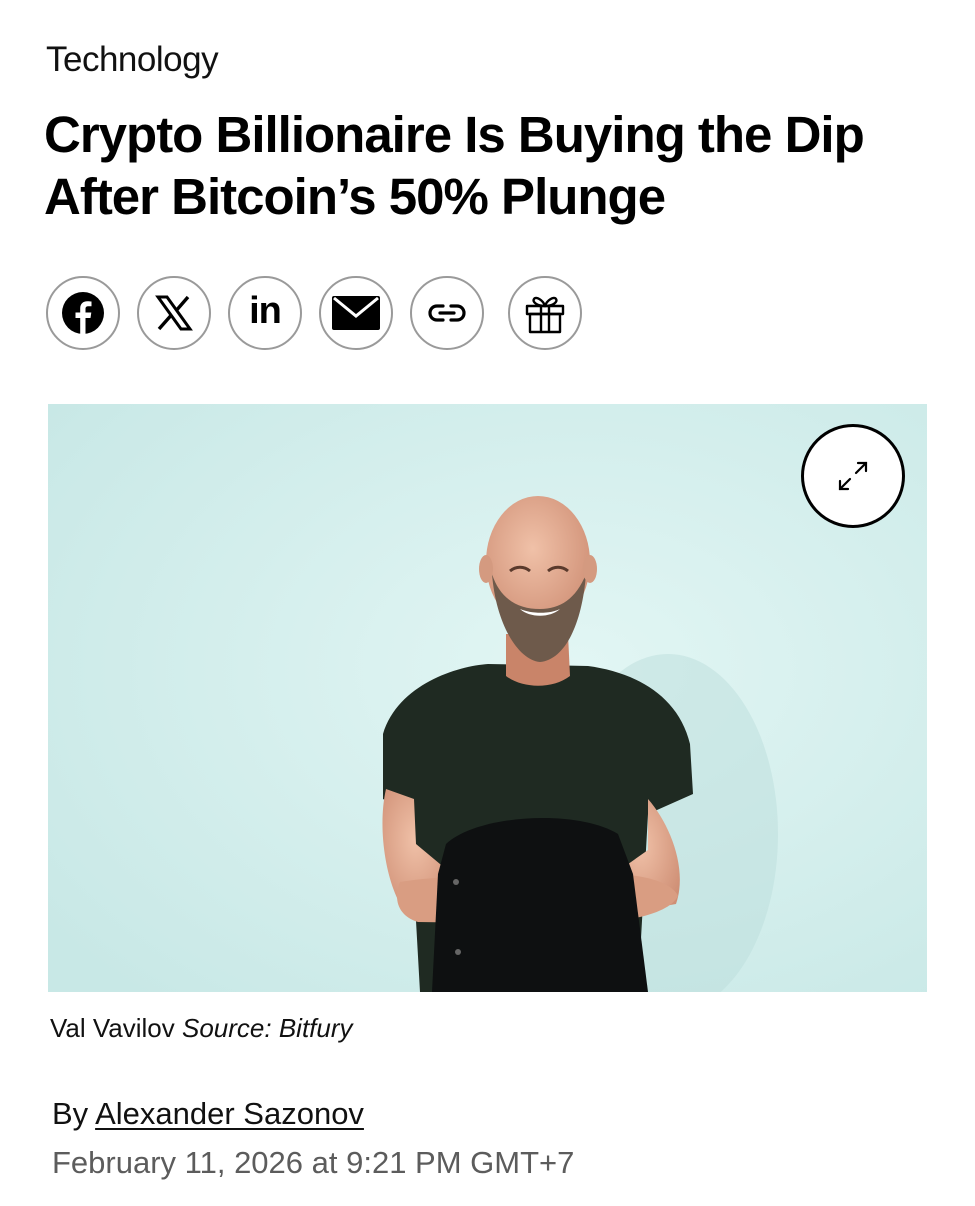 This screenshot has width=975, height=1206. I want to click on share-email-button, so click(356, 313).